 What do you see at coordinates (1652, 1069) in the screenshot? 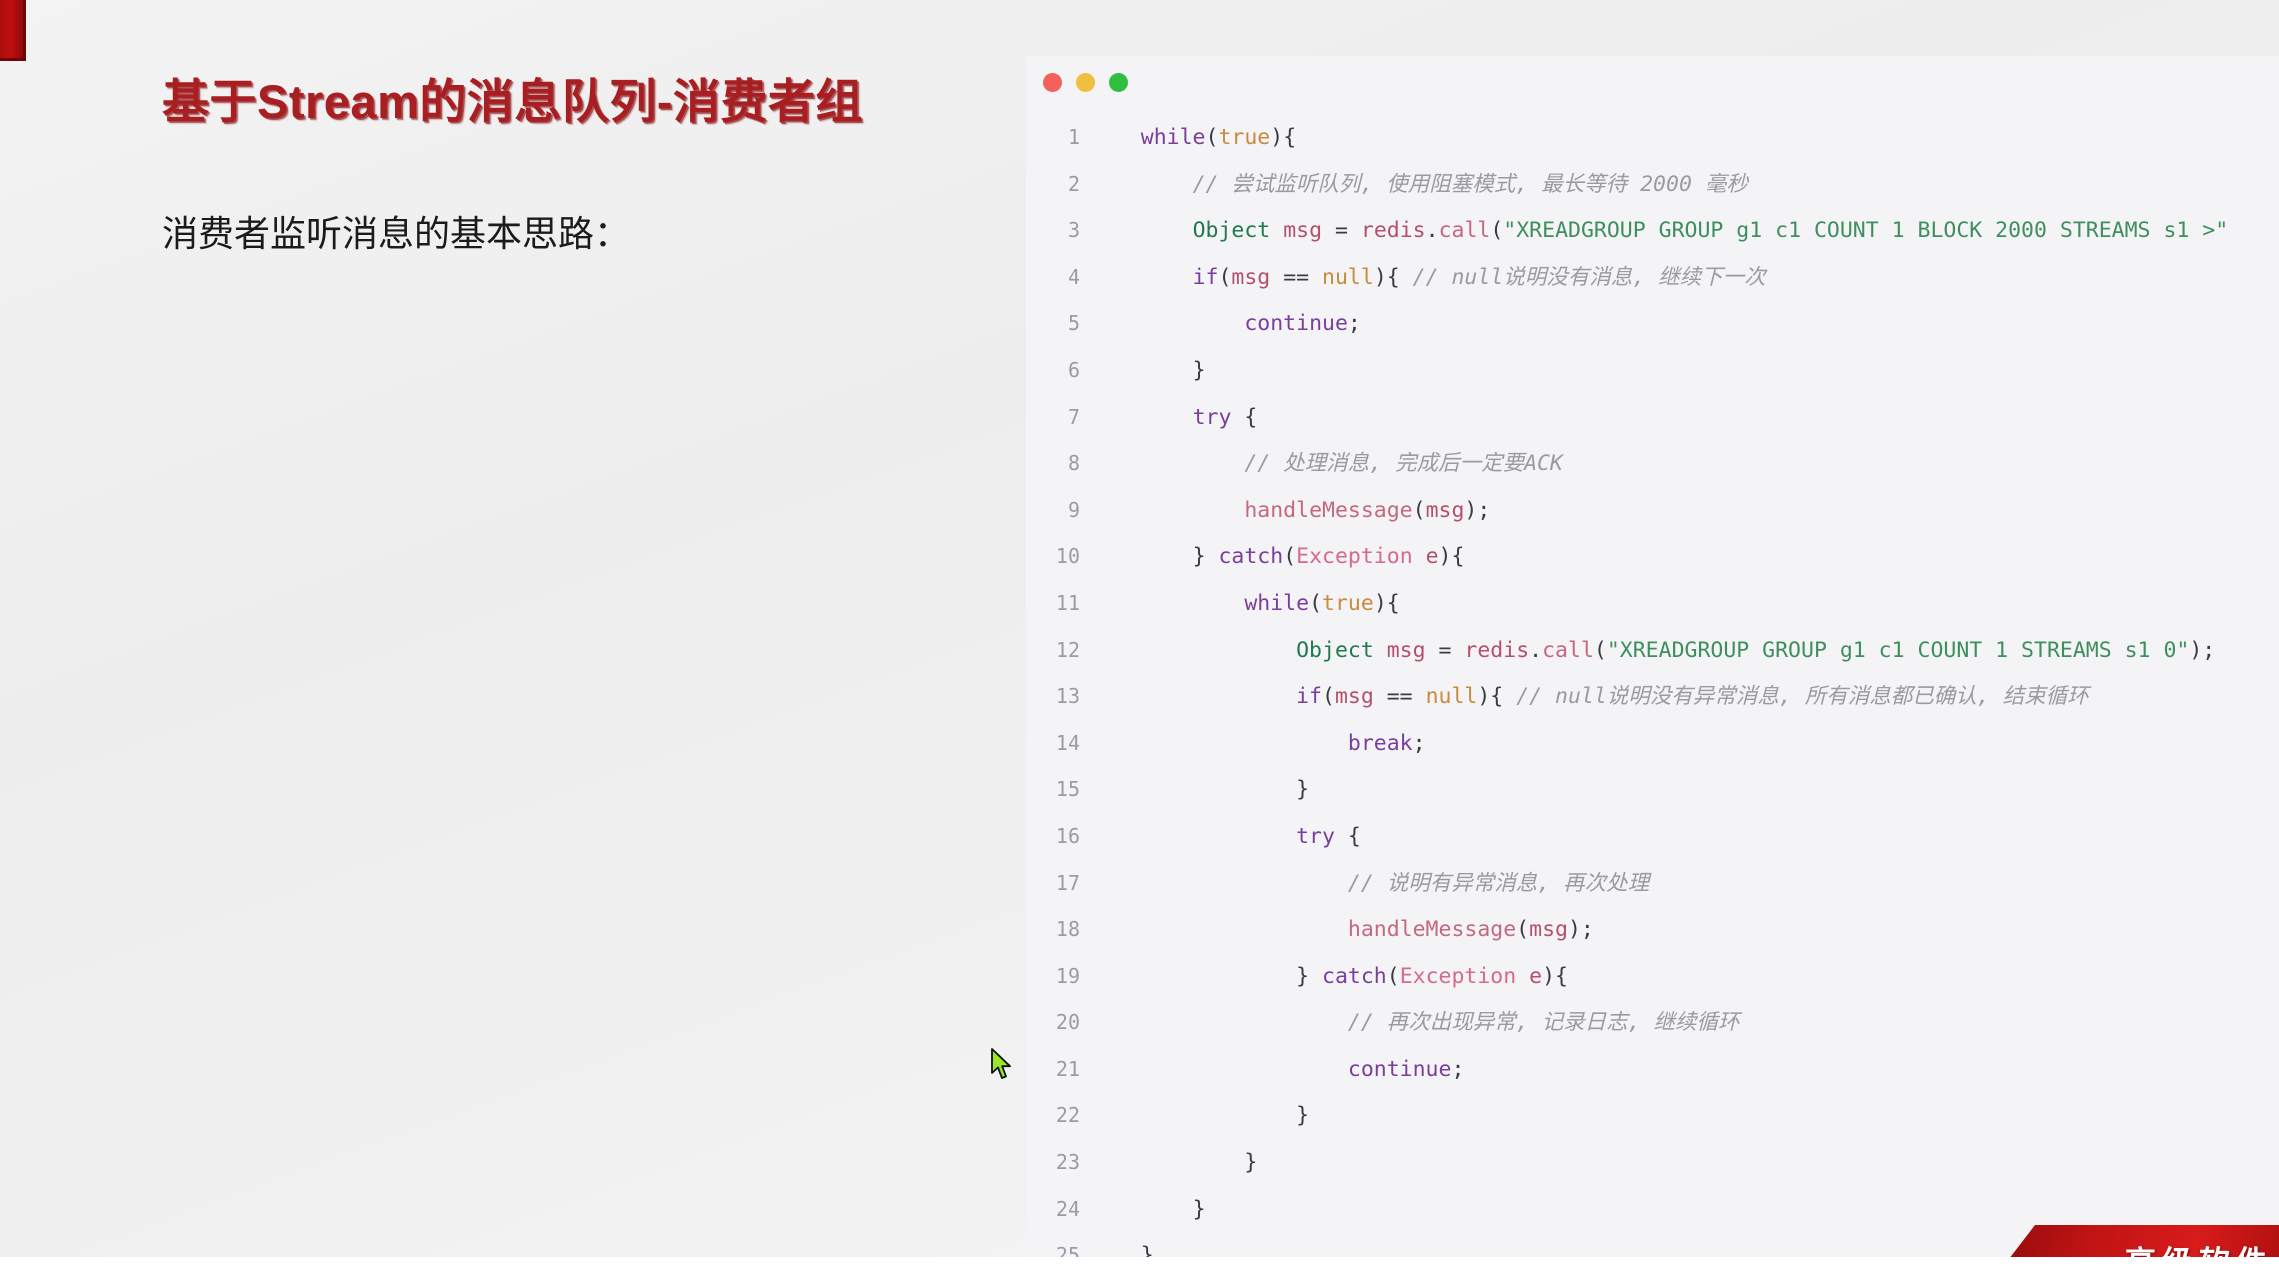
I see `code-line: 21 continue;` at bounding box center [1652, 1069].